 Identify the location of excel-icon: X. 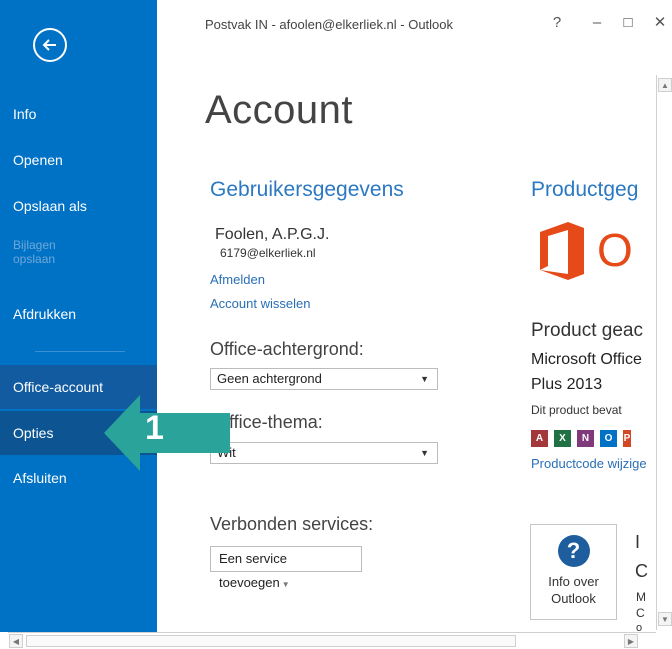
(562, 438).